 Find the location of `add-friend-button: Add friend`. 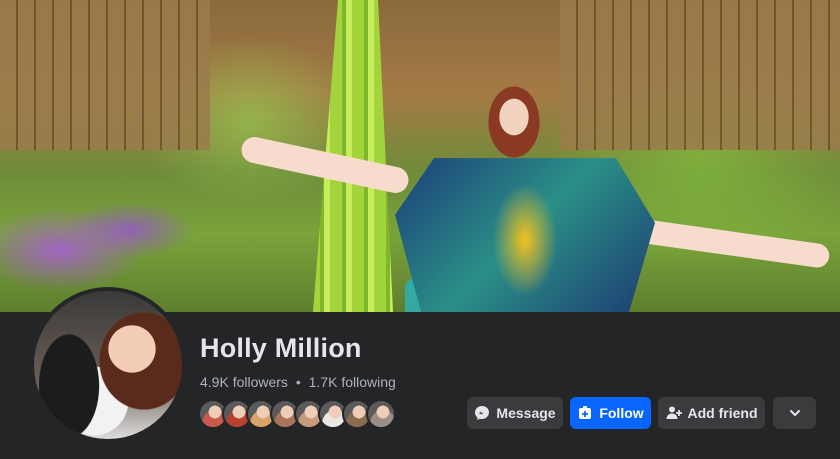

add-friend-button: Add friend is located at coordinates (711, 413).